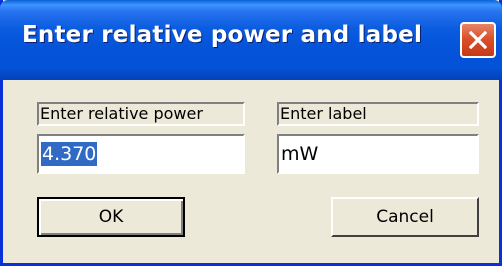 The height and width of the screenshot is (266, 502). I want to click on ok-button: OK, so click(111, 217).